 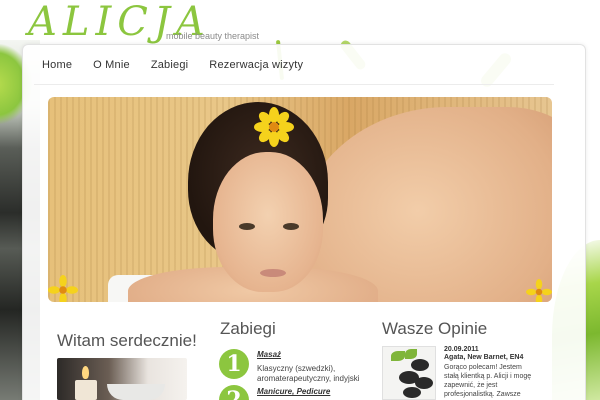 I want to click on testimonial-author: Agata, New Barnet, EN4, so click(x=484, y=357).